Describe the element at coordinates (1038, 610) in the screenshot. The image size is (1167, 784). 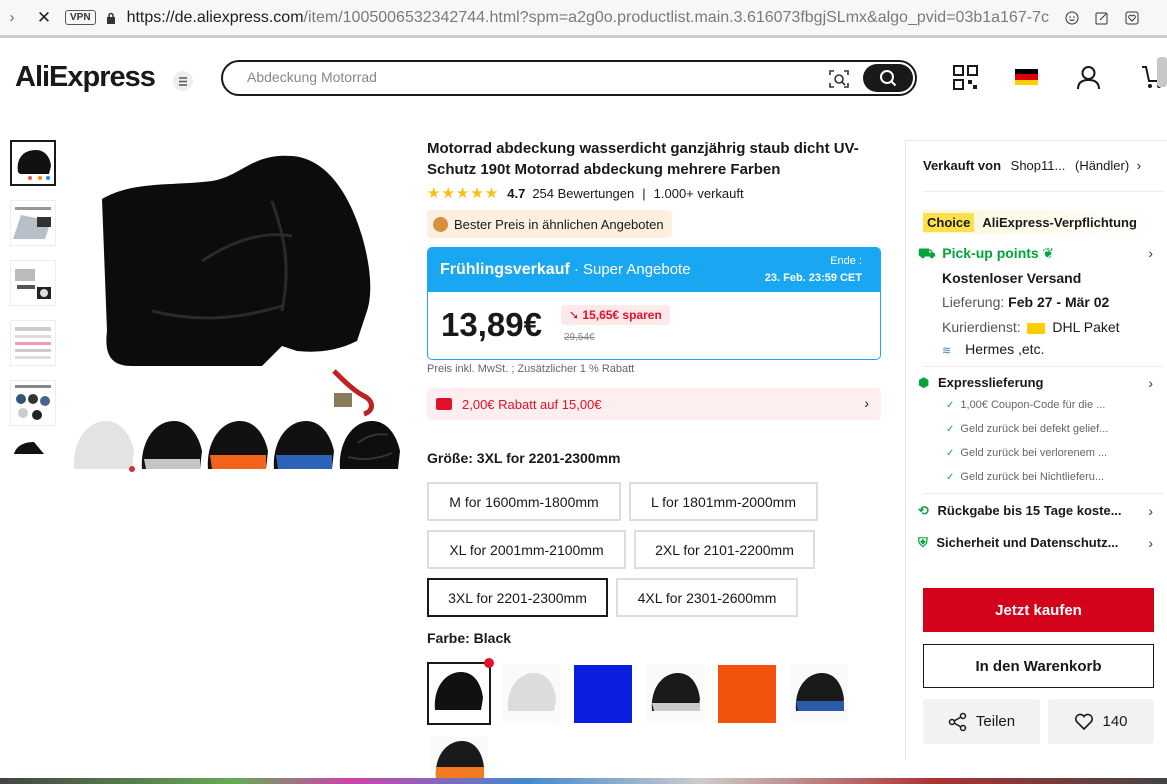
I see `buy-now-button: Jetzt kaufen` at that location.